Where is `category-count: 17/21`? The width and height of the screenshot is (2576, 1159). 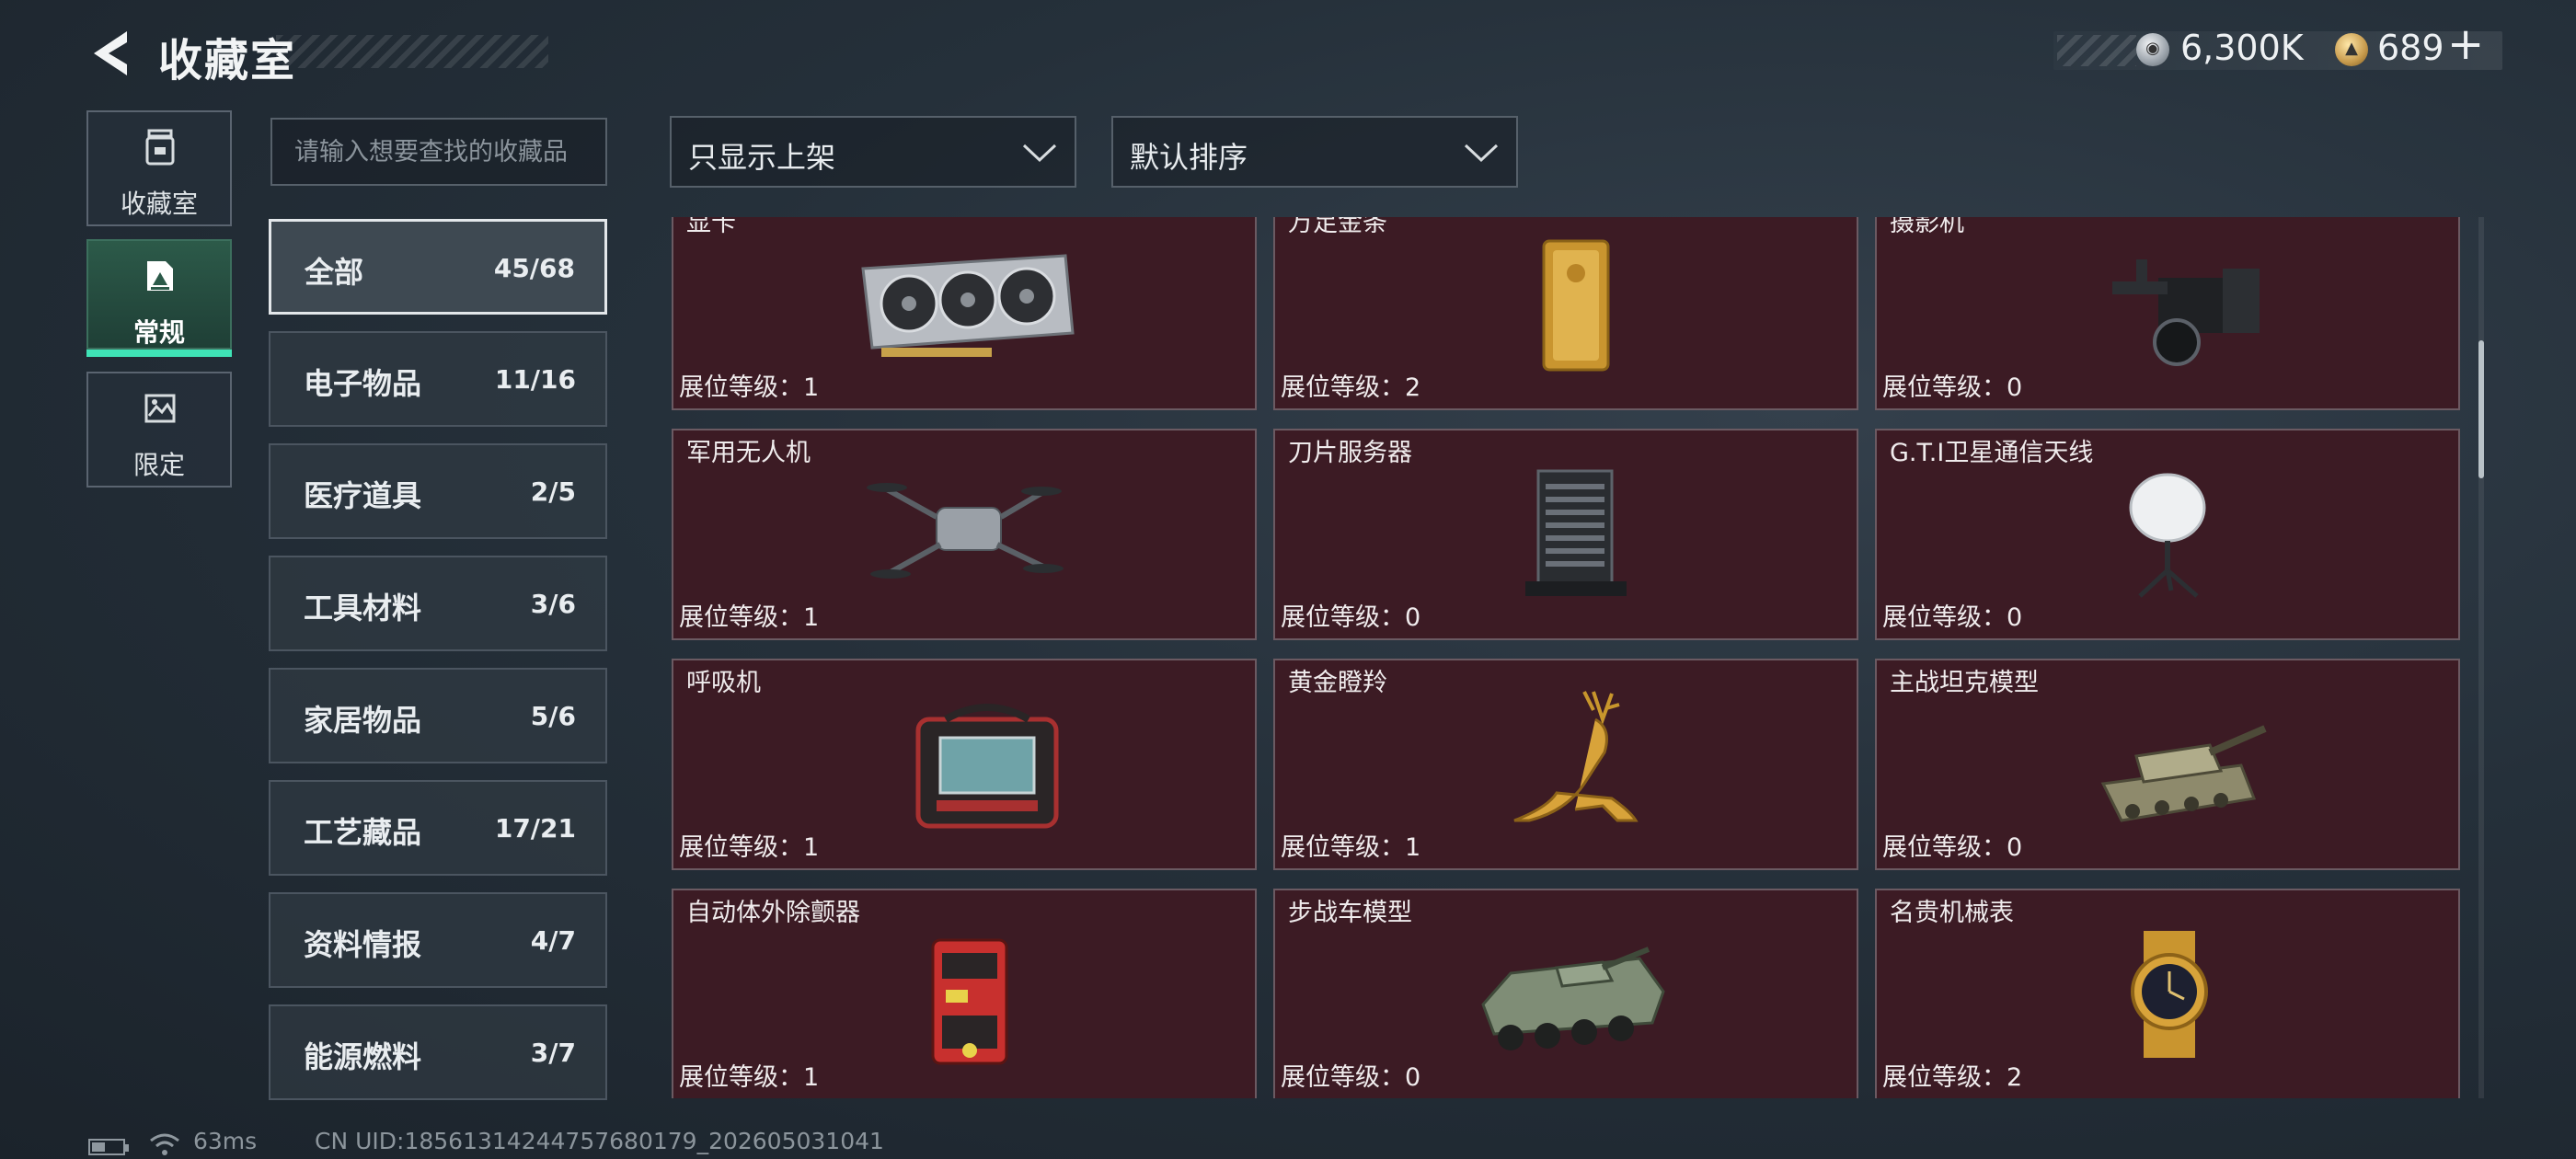
category-count: 17/21 is located at coordinates (535, 828).